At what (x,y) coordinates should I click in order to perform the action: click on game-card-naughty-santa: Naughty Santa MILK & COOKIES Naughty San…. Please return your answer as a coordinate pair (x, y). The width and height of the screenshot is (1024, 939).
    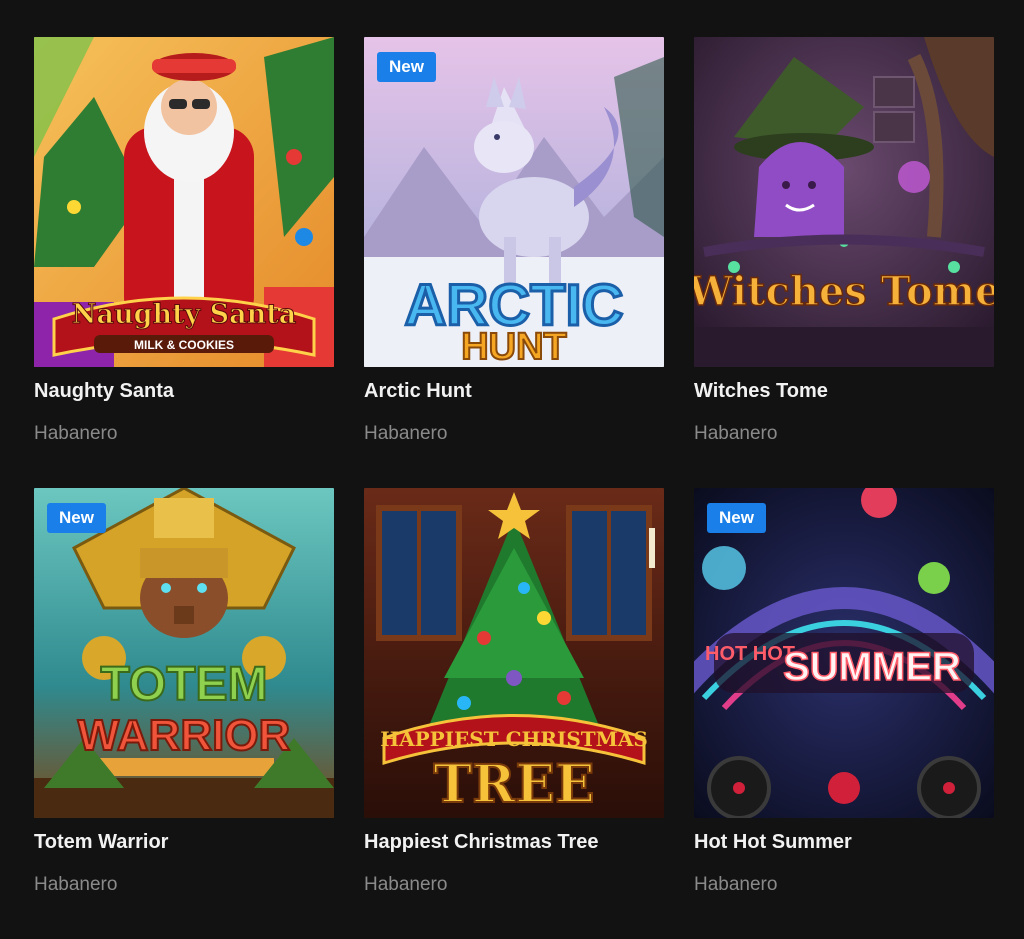
    Looking at the image, I should click on (184, 240).